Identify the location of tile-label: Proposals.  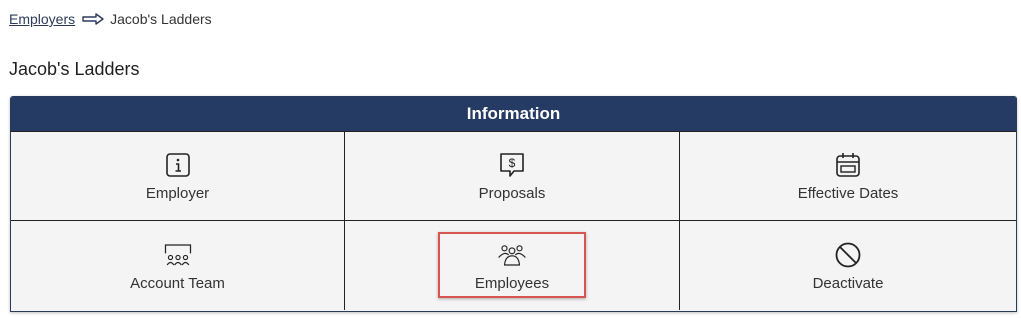
(512, 193).